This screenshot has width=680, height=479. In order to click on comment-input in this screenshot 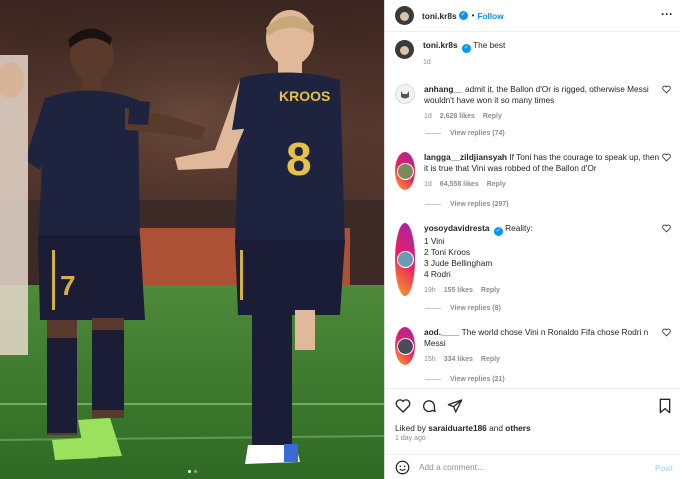, I will do `click(529, 467)`.